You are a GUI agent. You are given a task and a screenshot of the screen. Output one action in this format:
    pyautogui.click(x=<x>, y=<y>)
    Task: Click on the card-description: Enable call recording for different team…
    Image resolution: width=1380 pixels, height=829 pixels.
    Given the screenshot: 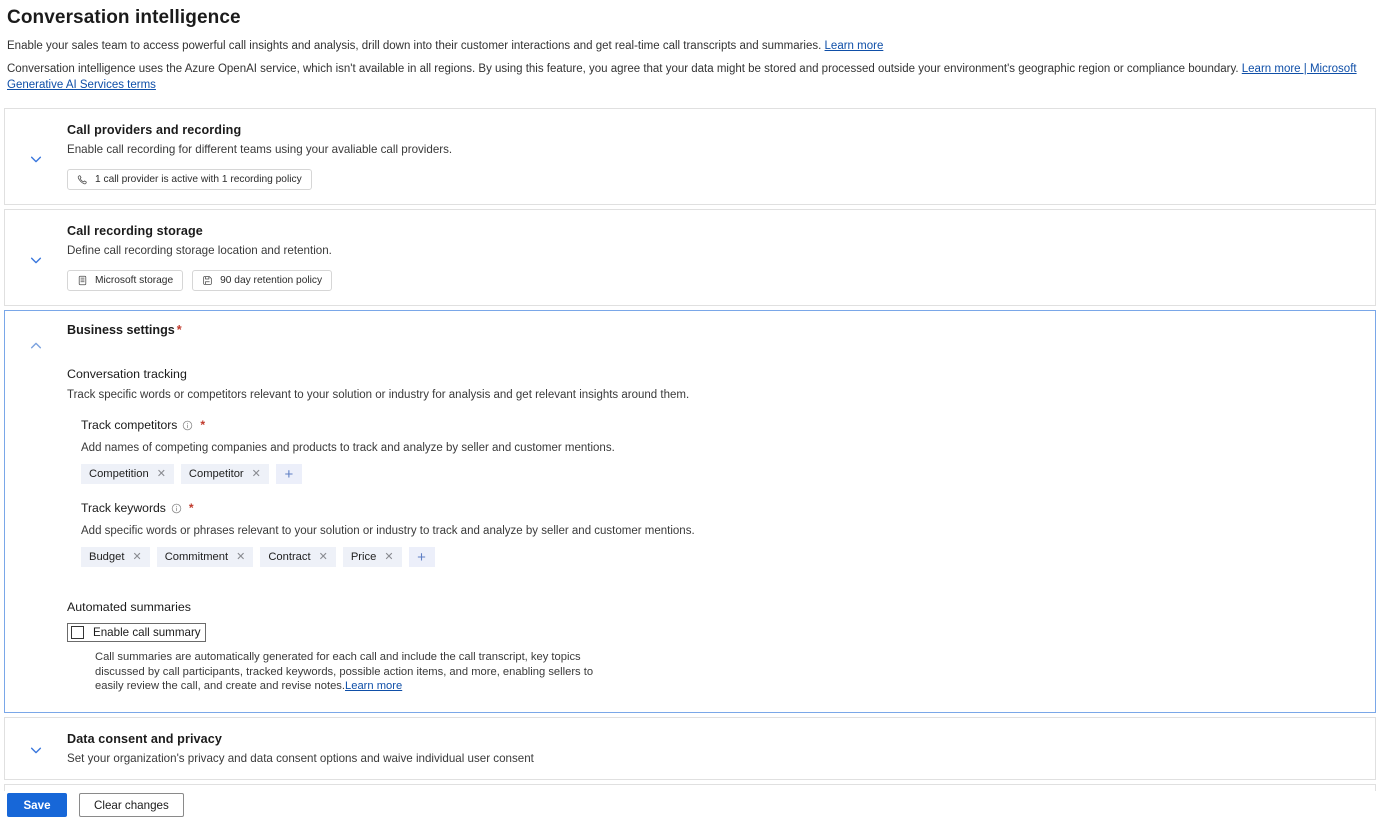 What is the action you would take?
    pyautogui.click(x=260, y=149)
    